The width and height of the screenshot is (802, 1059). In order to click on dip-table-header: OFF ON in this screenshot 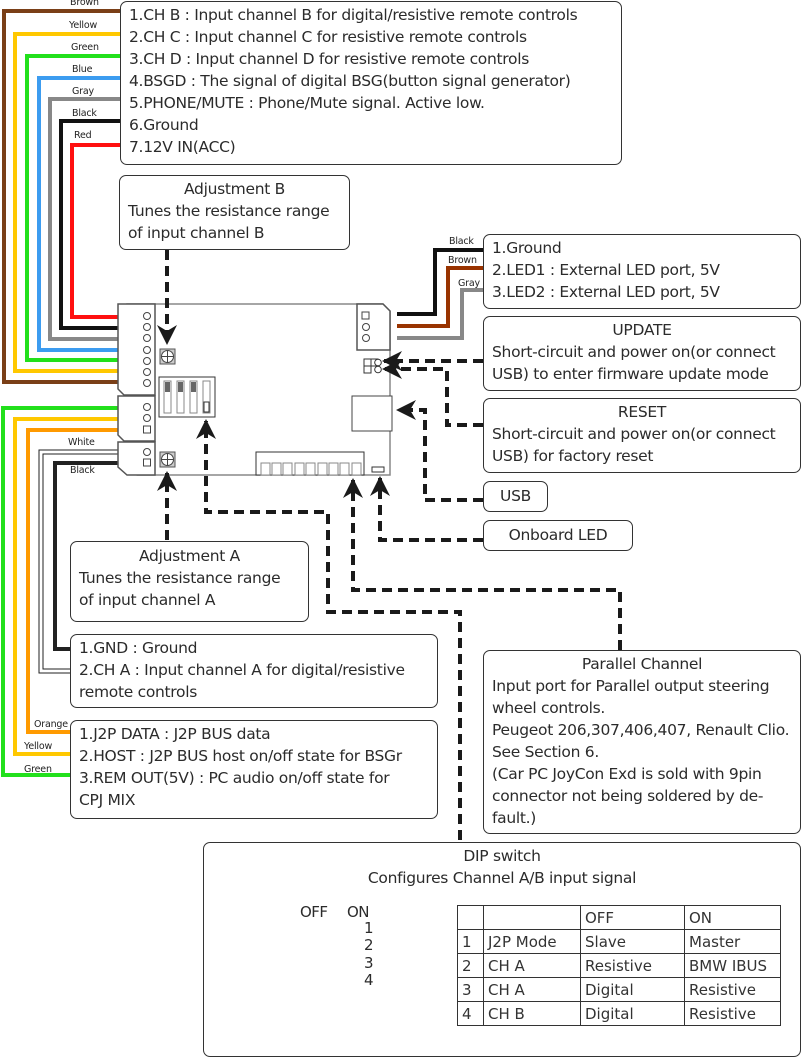, I will do `click(619, 917)`.